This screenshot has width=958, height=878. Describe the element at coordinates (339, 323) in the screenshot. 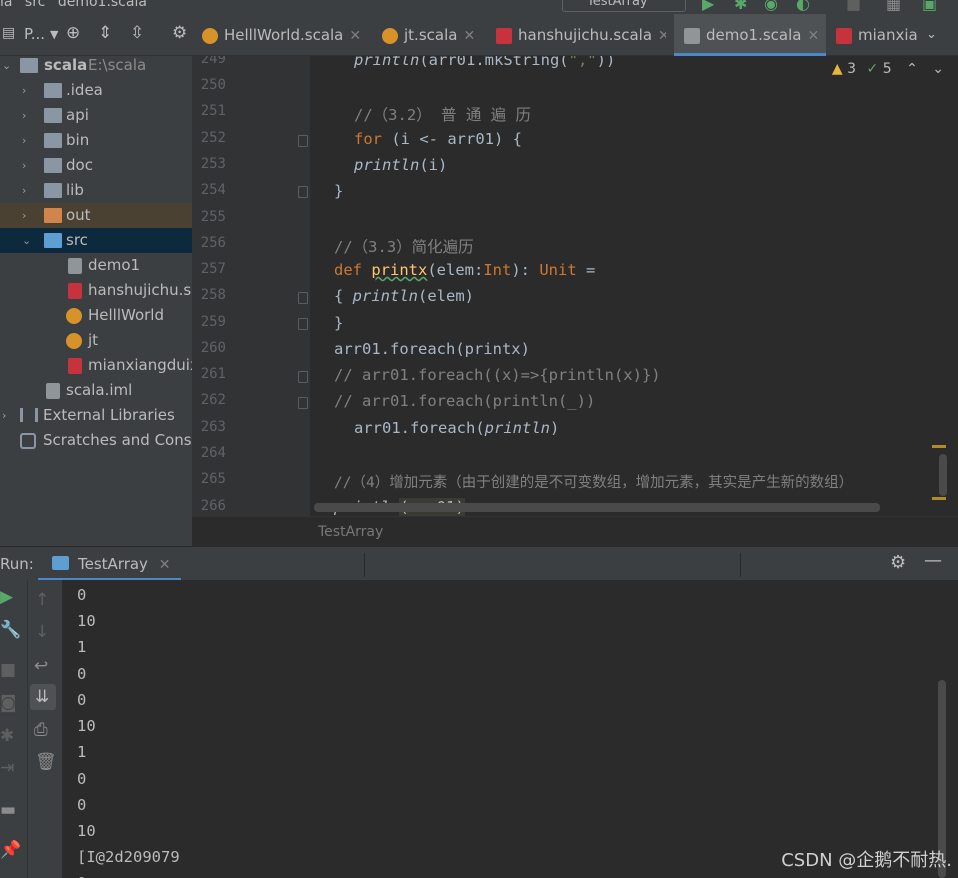

I see `code-line-259: }` at that location.